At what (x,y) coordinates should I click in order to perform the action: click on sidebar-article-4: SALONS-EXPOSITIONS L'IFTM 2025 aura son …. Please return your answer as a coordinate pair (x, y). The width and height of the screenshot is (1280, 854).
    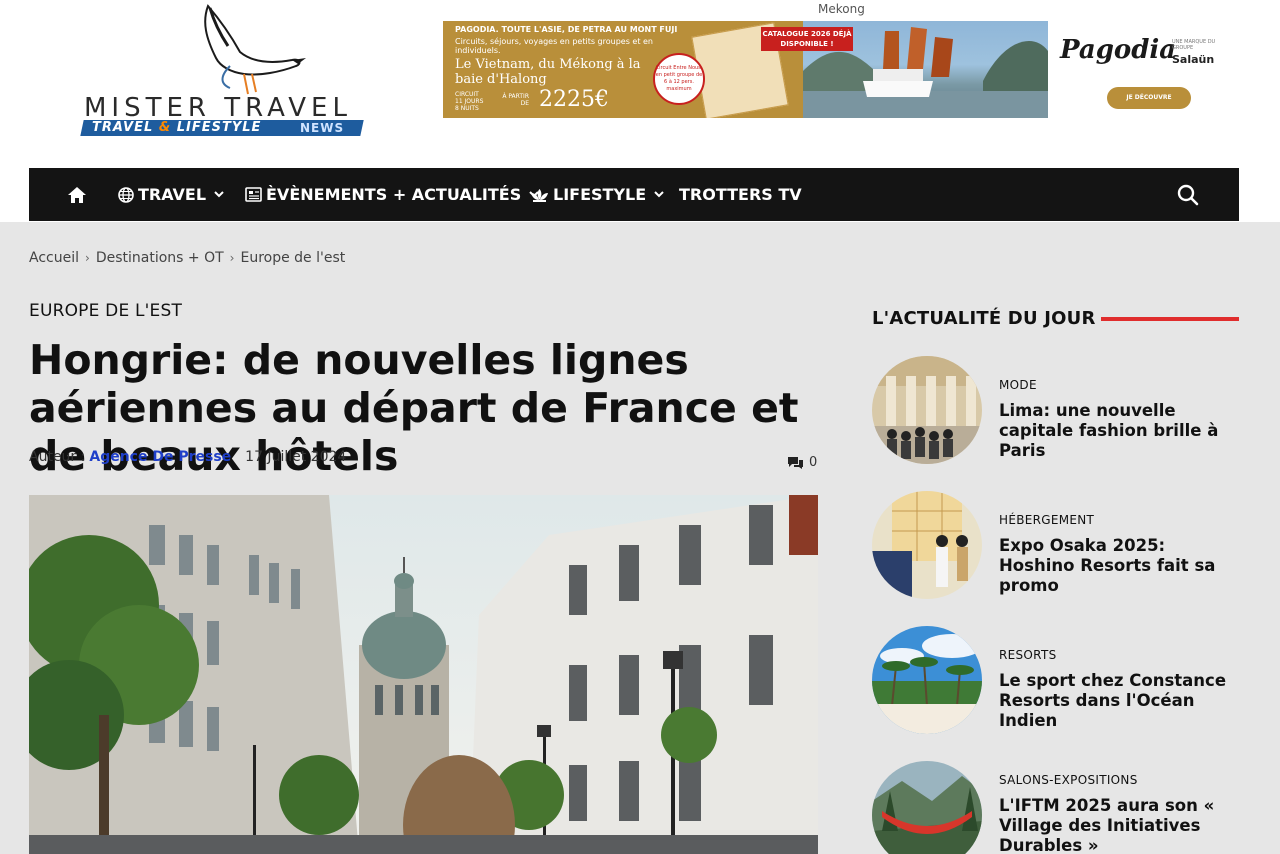
    Looking at the image, I should click on (1056, 807).